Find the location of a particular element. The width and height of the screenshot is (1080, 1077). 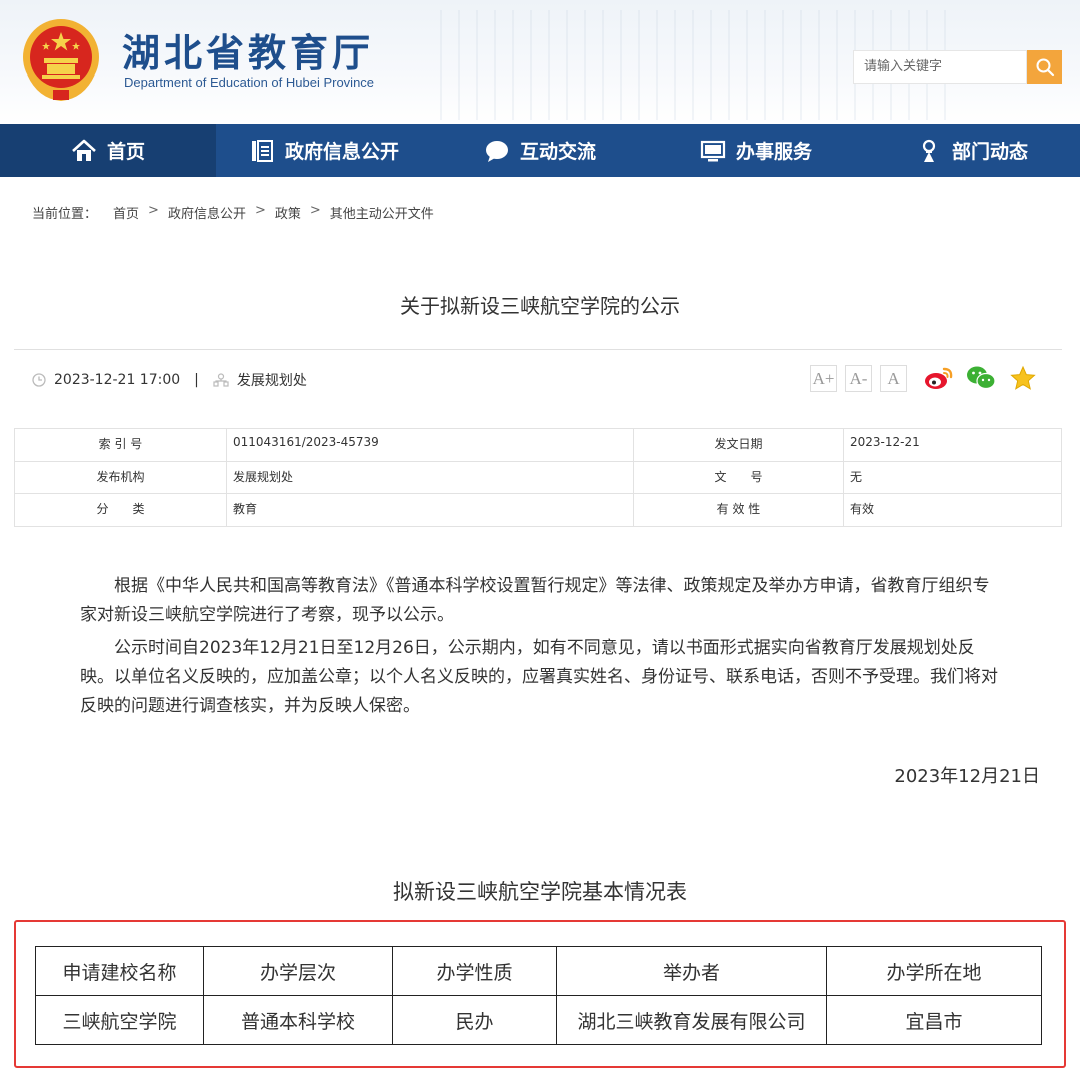

info-value: 教育 is located at coordinates (430, 510).